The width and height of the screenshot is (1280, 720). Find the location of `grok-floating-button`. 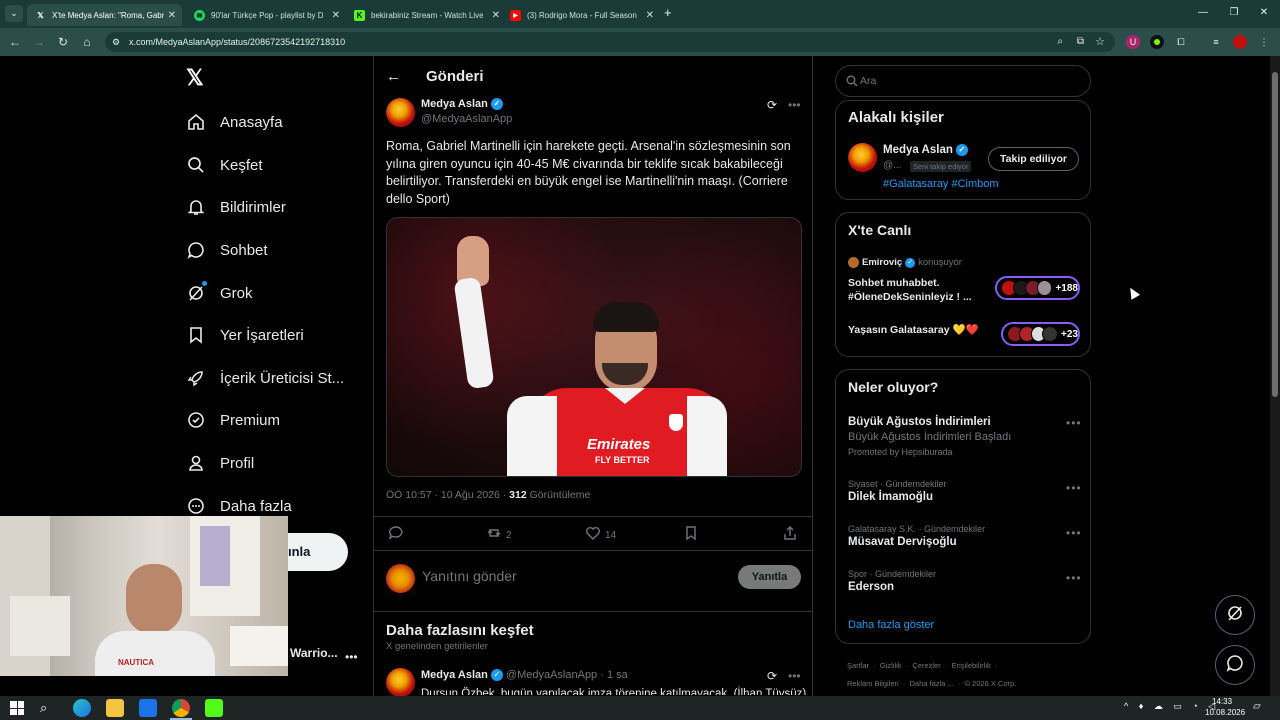

grok-floating-button is located at coordinates (1235, 615).